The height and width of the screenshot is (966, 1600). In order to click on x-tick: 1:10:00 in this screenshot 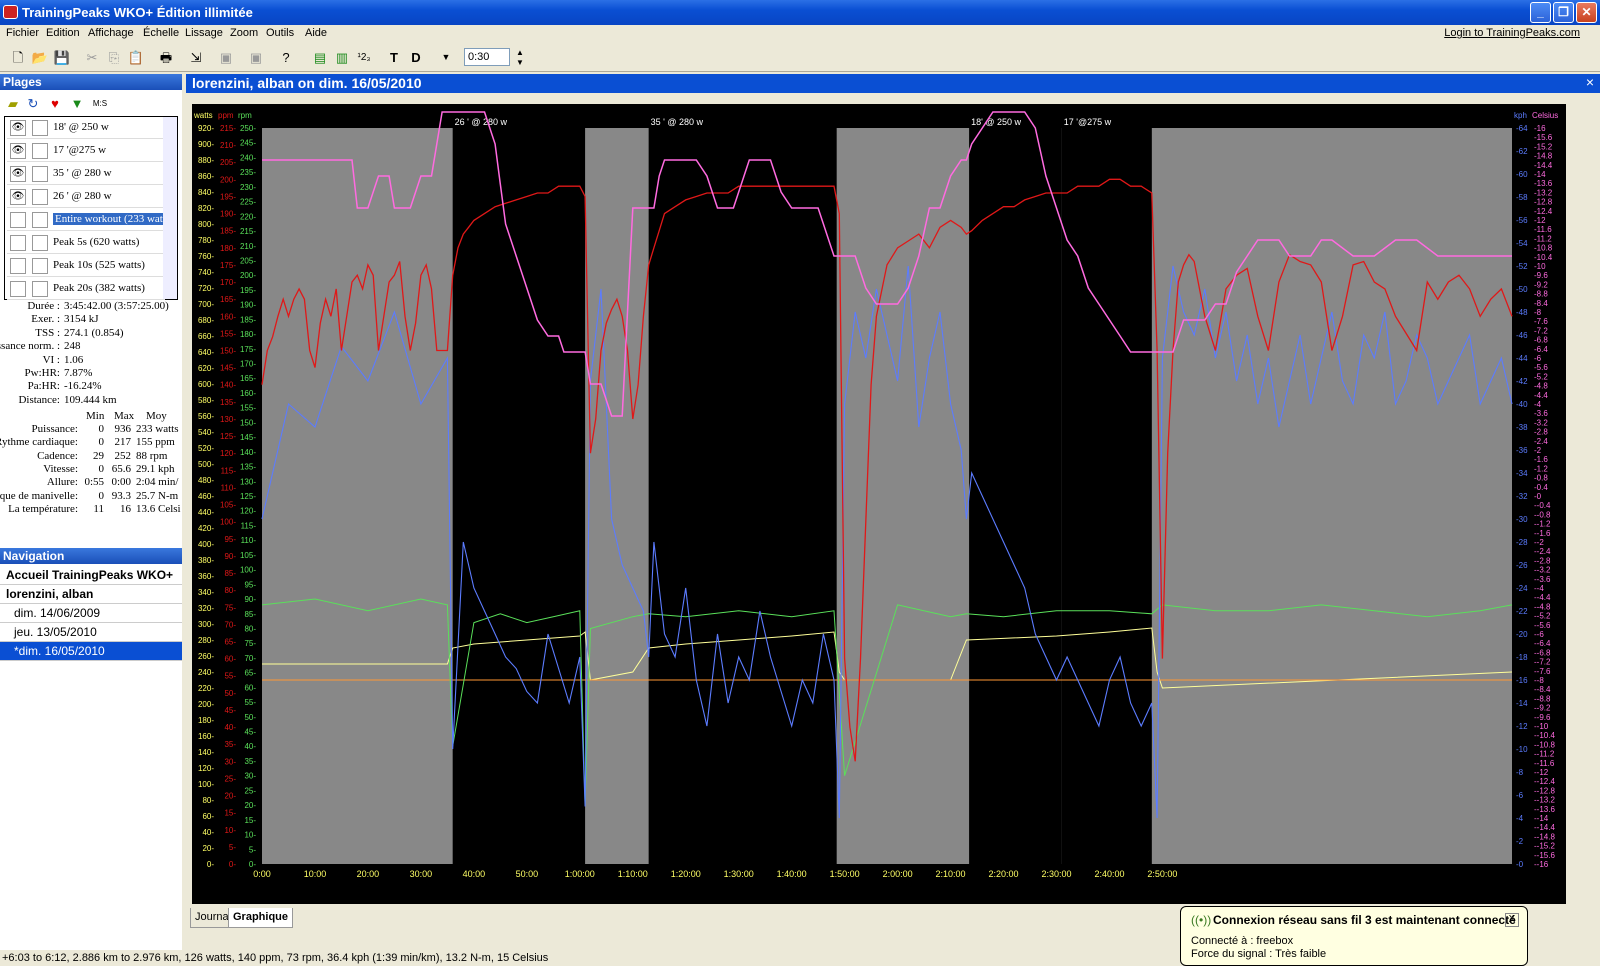, I will do `click(633, 874)`.